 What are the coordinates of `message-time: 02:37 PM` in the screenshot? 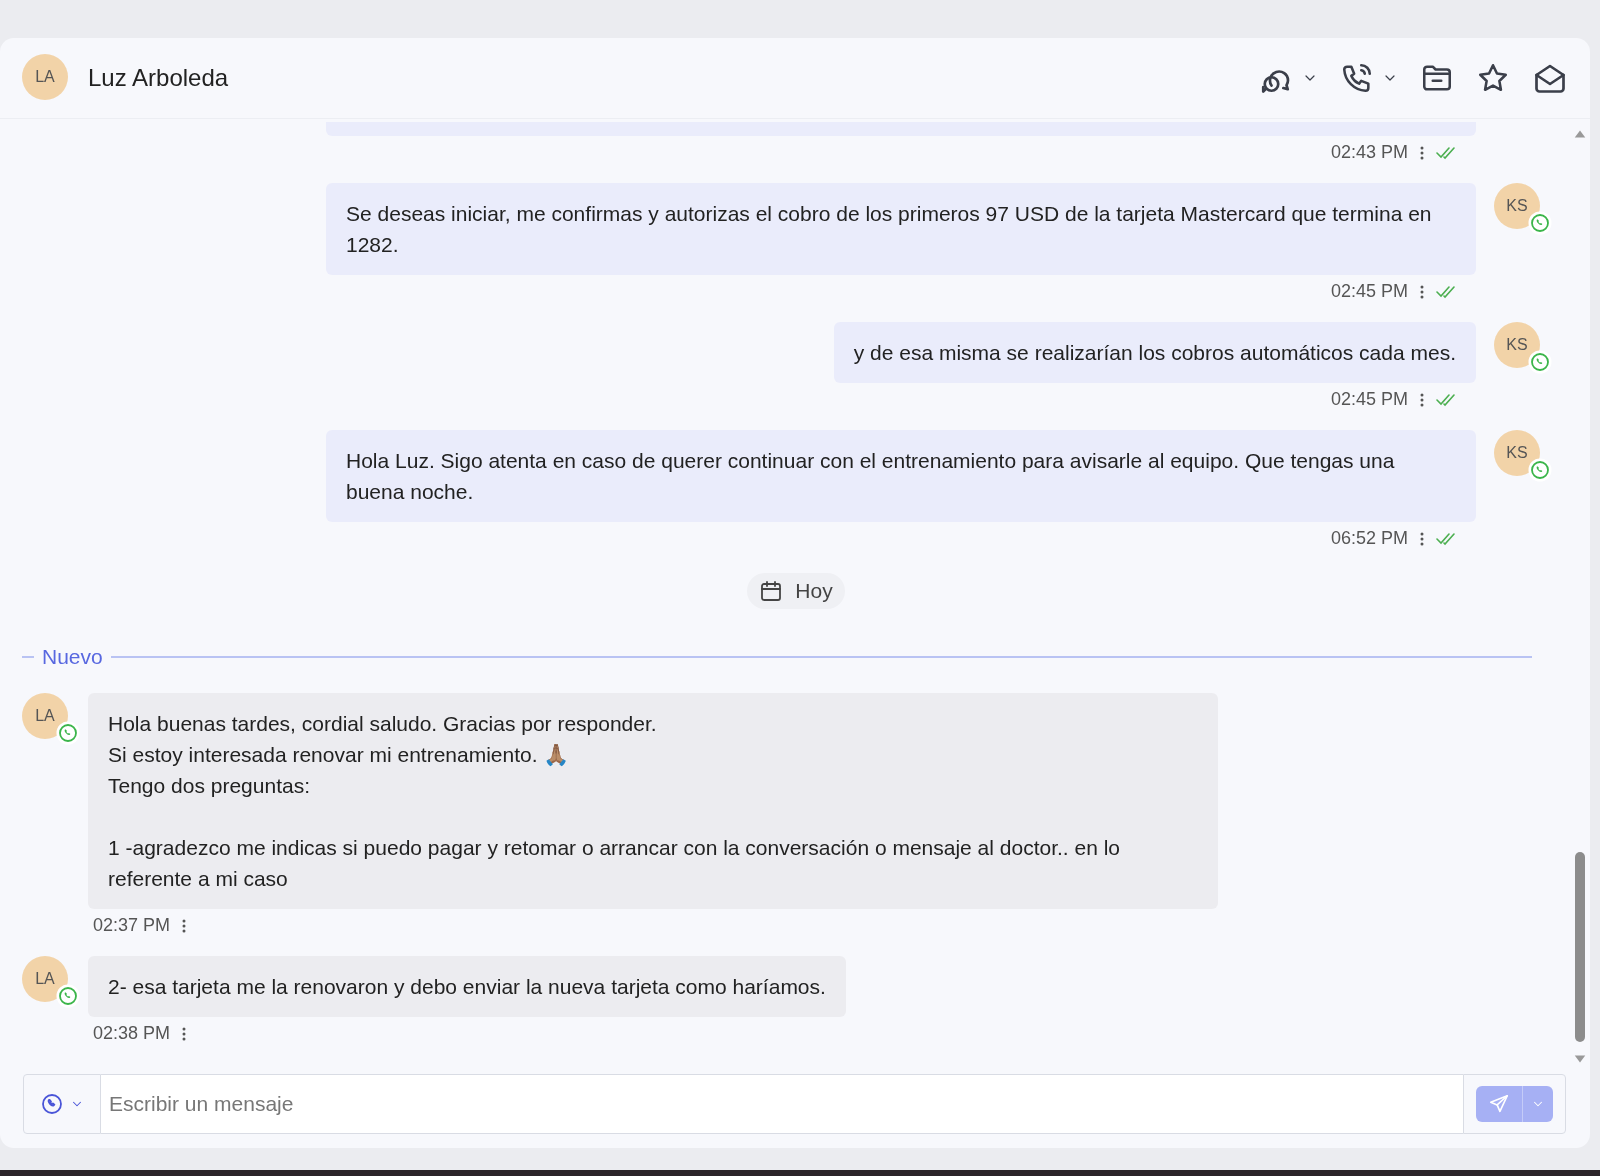 It's located at (132, 925).